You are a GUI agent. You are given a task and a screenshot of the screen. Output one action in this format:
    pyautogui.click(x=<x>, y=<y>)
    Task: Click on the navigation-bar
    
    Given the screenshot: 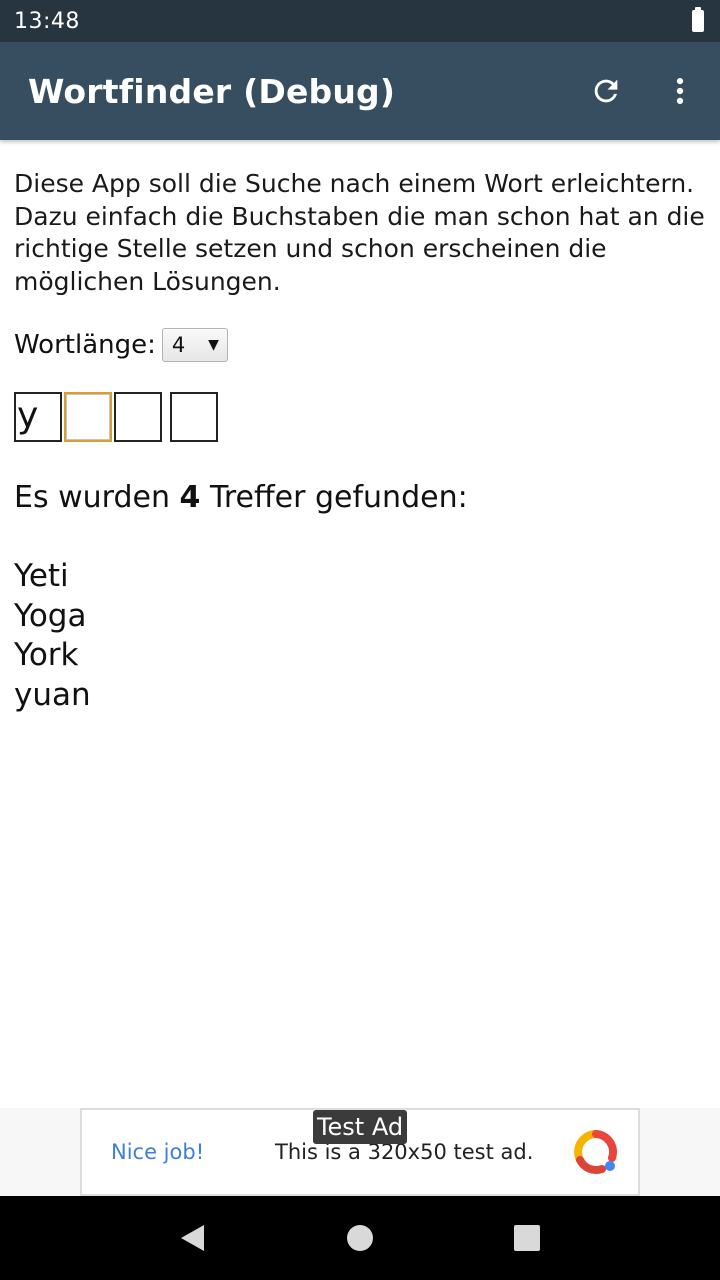 What is the action you would take?
    pyautogui.click(x=360, y=1238)
    